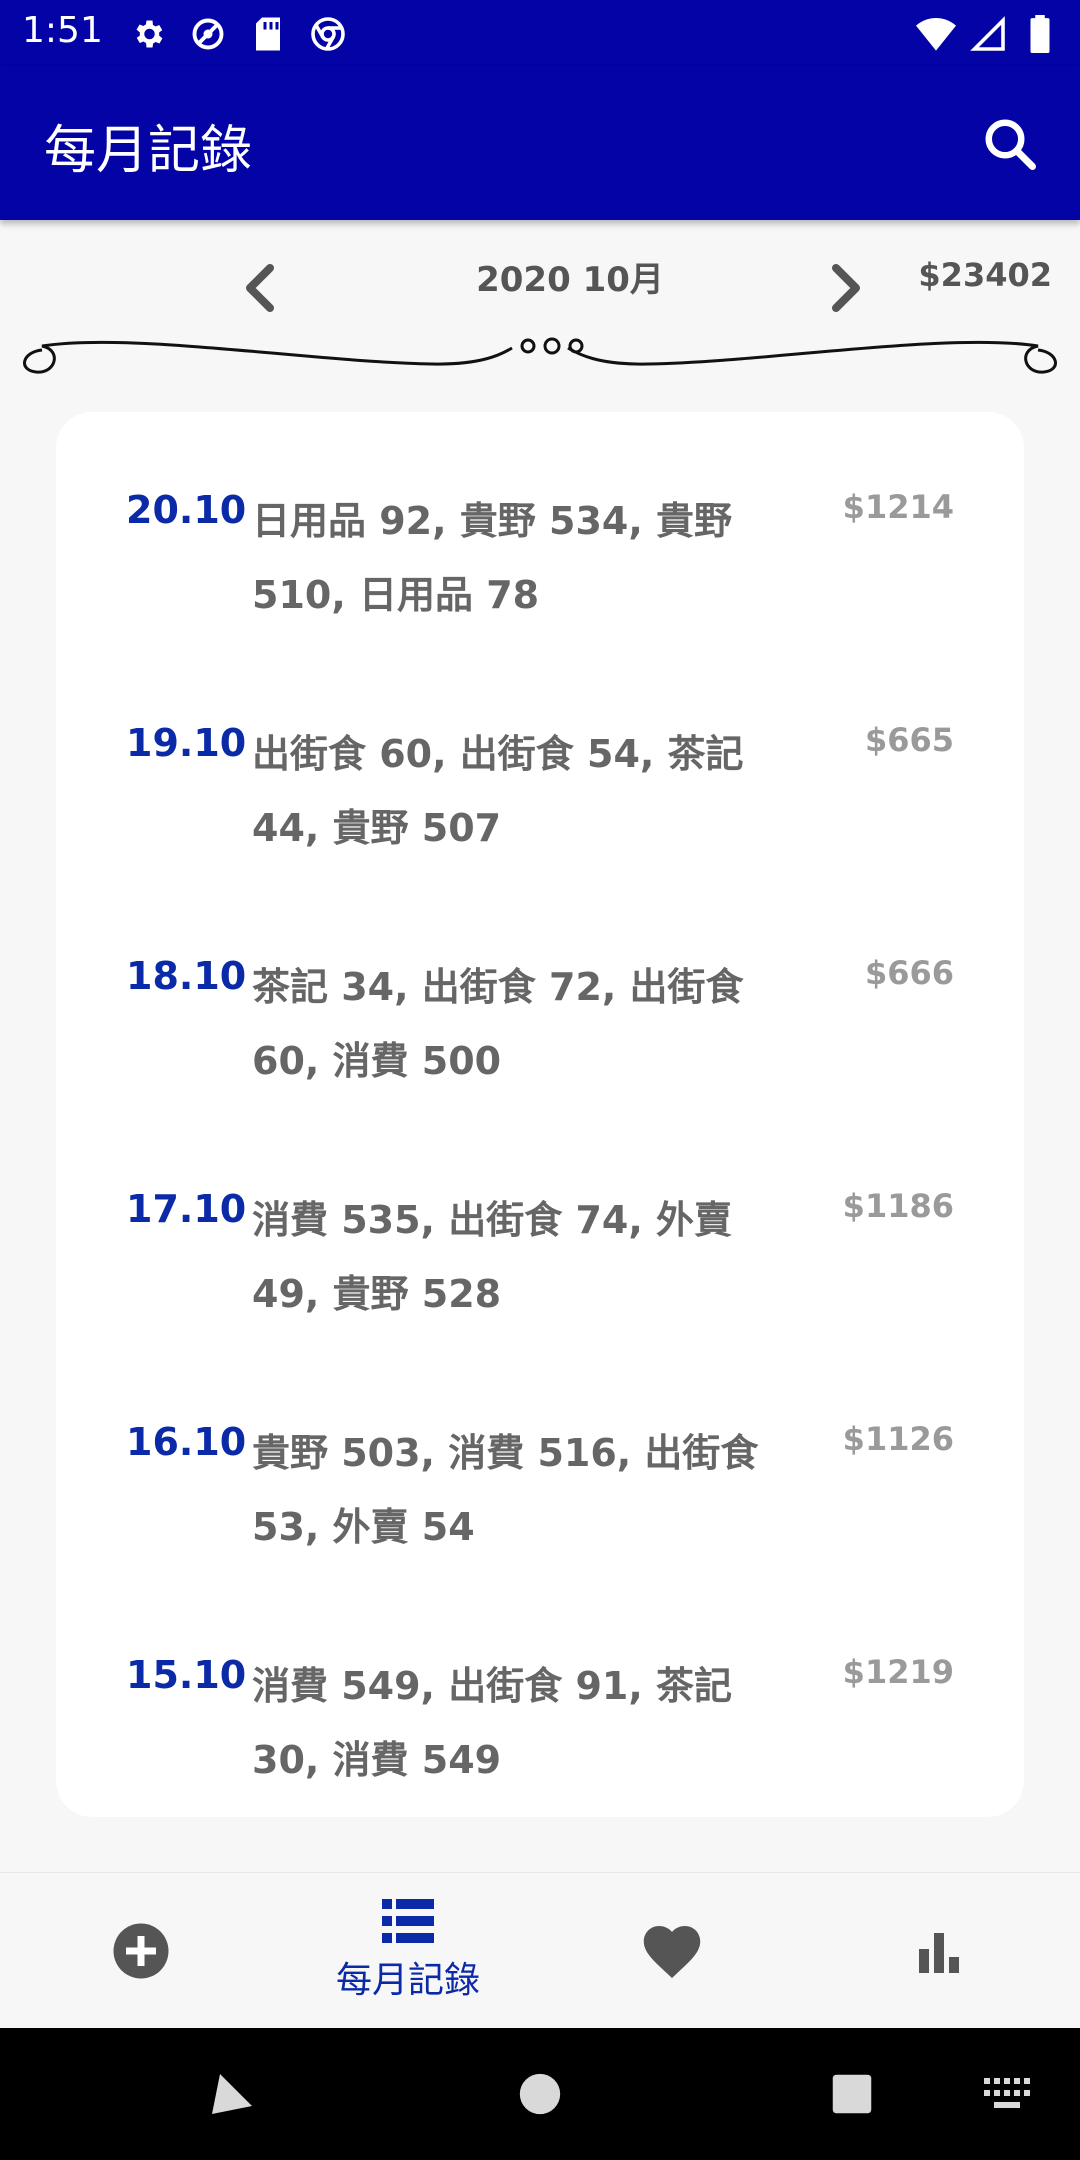 This screenshot has height=2160, width=1080. What do you see at coordinates (62, 30) in the screenshot?
I see `status-time: 1:51` at bounding box center [62, 30].